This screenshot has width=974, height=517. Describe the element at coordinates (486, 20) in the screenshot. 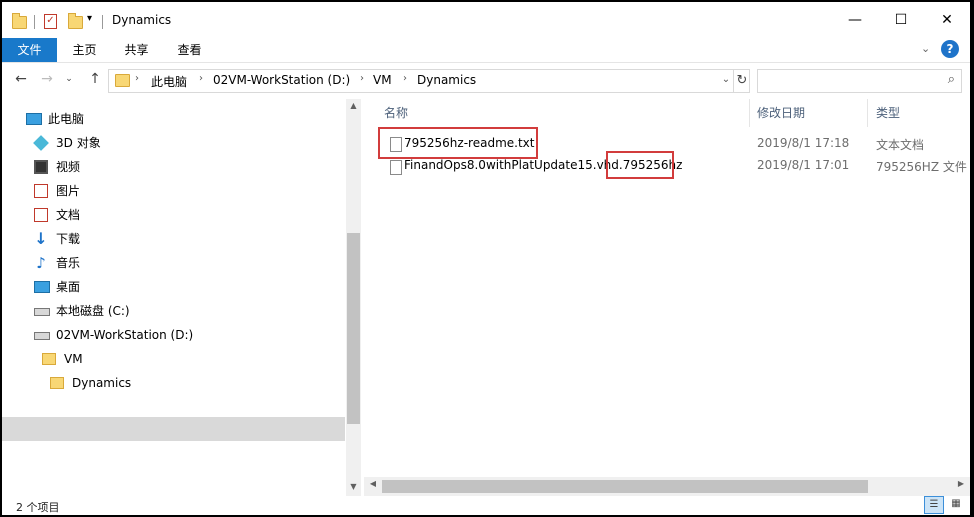

I see `title-bar: ✓ ▾ Dynamics — ☐ ✕` at that location.